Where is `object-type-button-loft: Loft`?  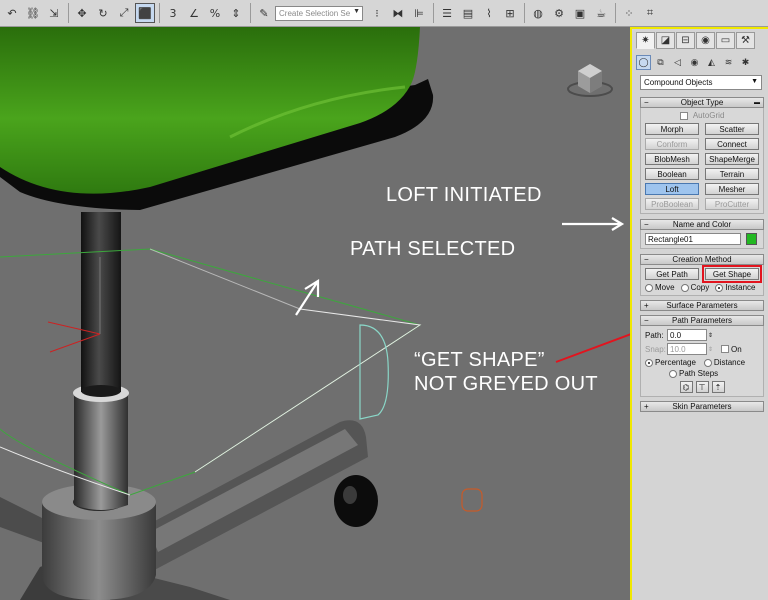
object-type-button-loft: Loft is located at coordinates (672, 189).